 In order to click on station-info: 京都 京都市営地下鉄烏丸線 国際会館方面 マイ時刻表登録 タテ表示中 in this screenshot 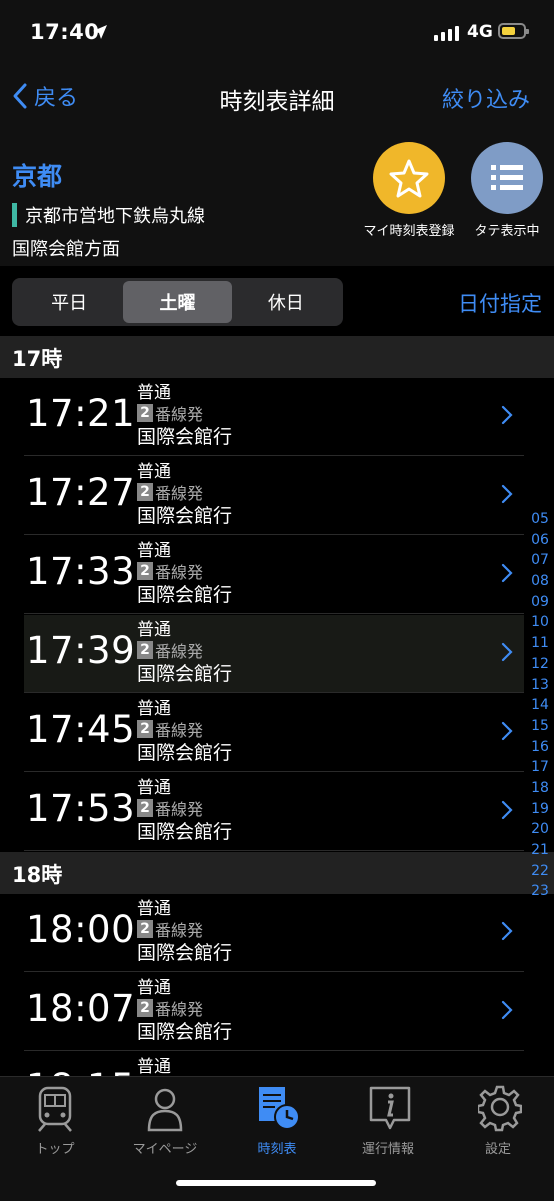, I will do `click(277, 199)`.